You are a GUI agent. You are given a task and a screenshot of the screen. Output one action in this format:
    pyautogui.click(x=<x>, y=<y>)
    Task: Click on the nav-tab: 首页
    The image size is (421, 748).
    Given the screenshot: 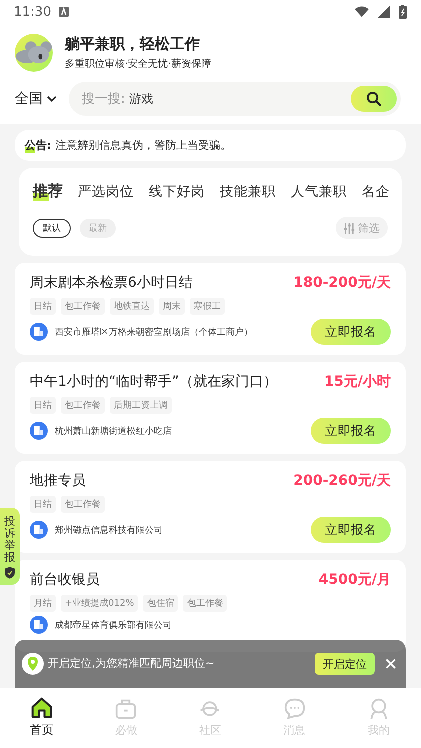 What is the action you would take?
    pyautogui.click(x=42, y=718)
    